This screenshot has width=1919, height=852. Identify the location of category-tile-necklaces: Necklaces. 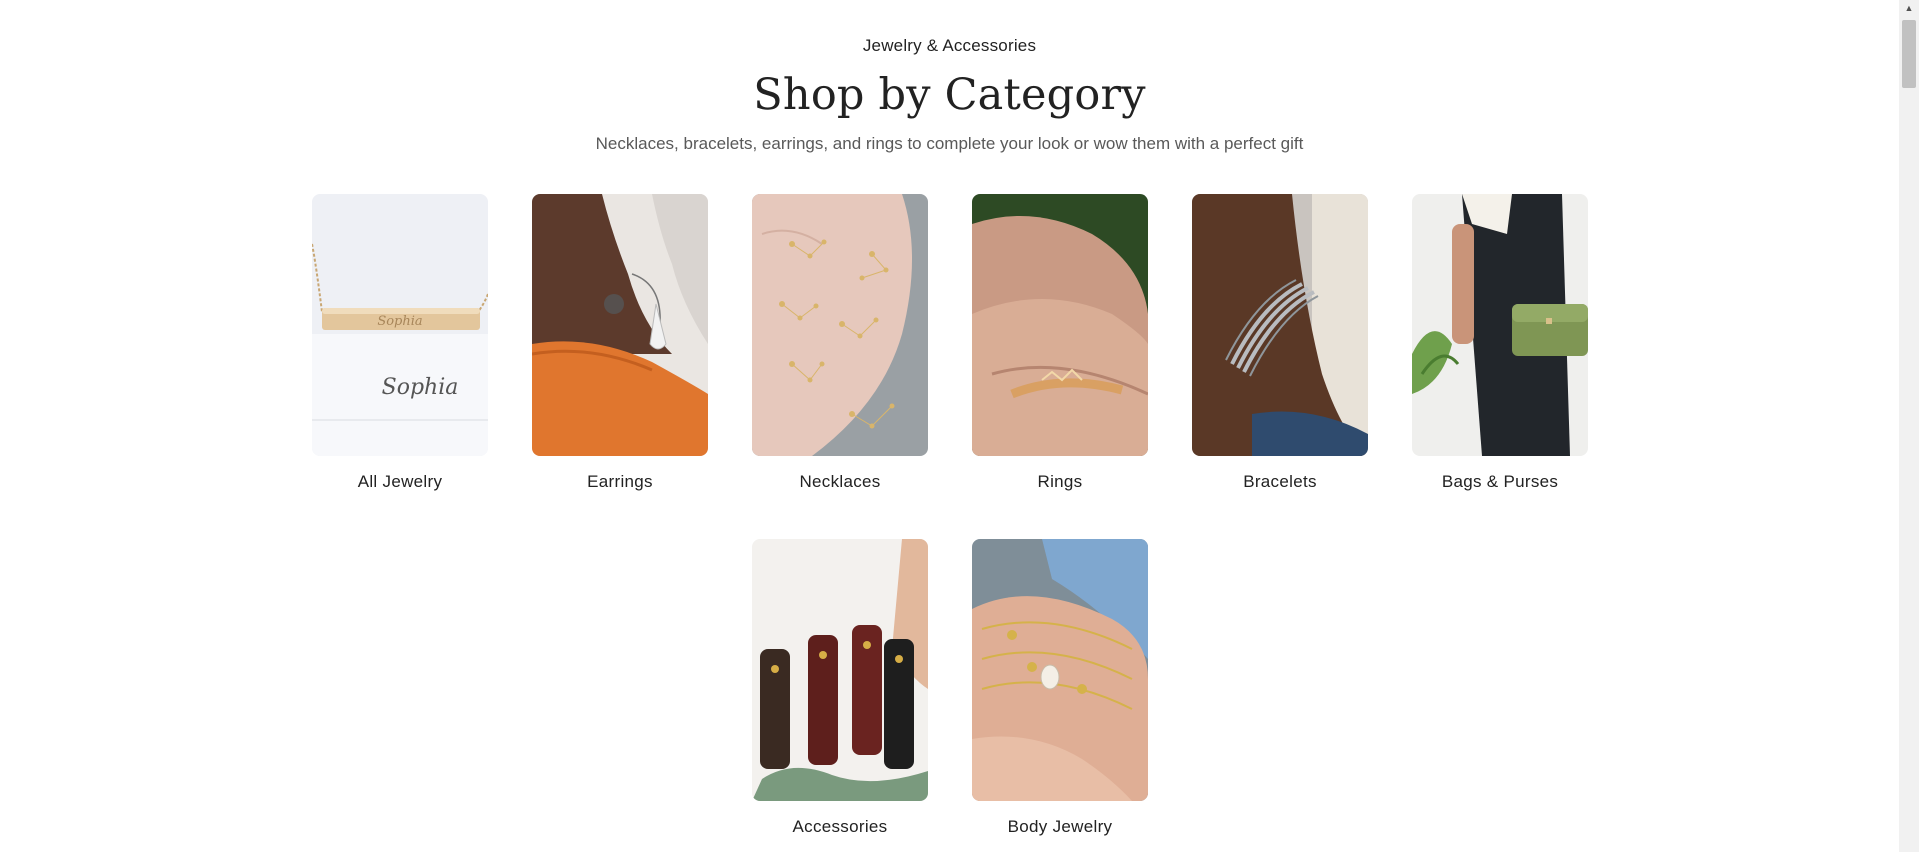
(840, 343).